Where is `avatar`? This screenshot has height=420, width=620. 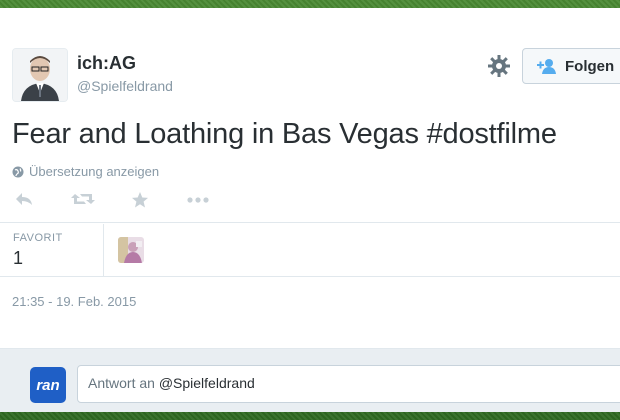 avatar is located at coordinates (40, 75).